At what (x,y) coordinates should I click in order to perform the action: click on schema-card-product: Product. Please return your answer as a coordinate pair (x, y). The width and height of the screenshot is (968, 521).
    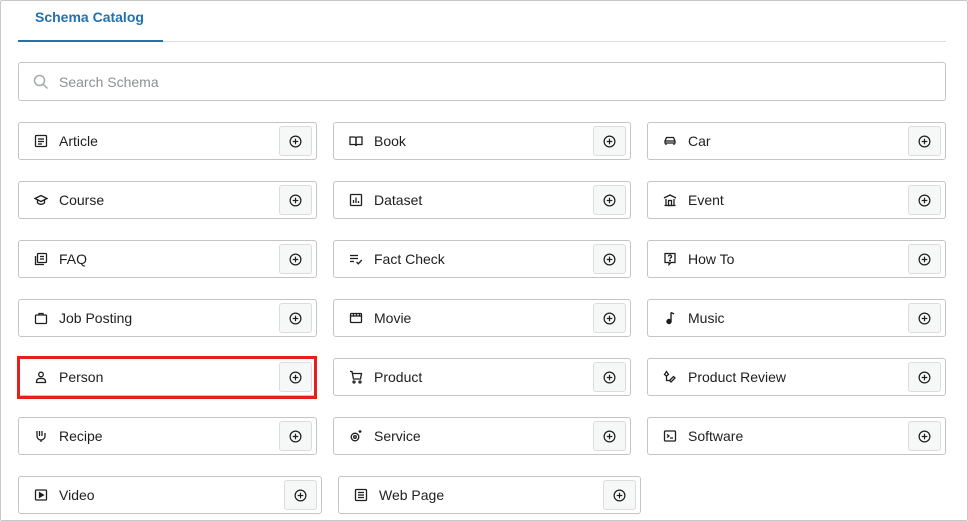
    Looking at the image, I should click on (482, 377).